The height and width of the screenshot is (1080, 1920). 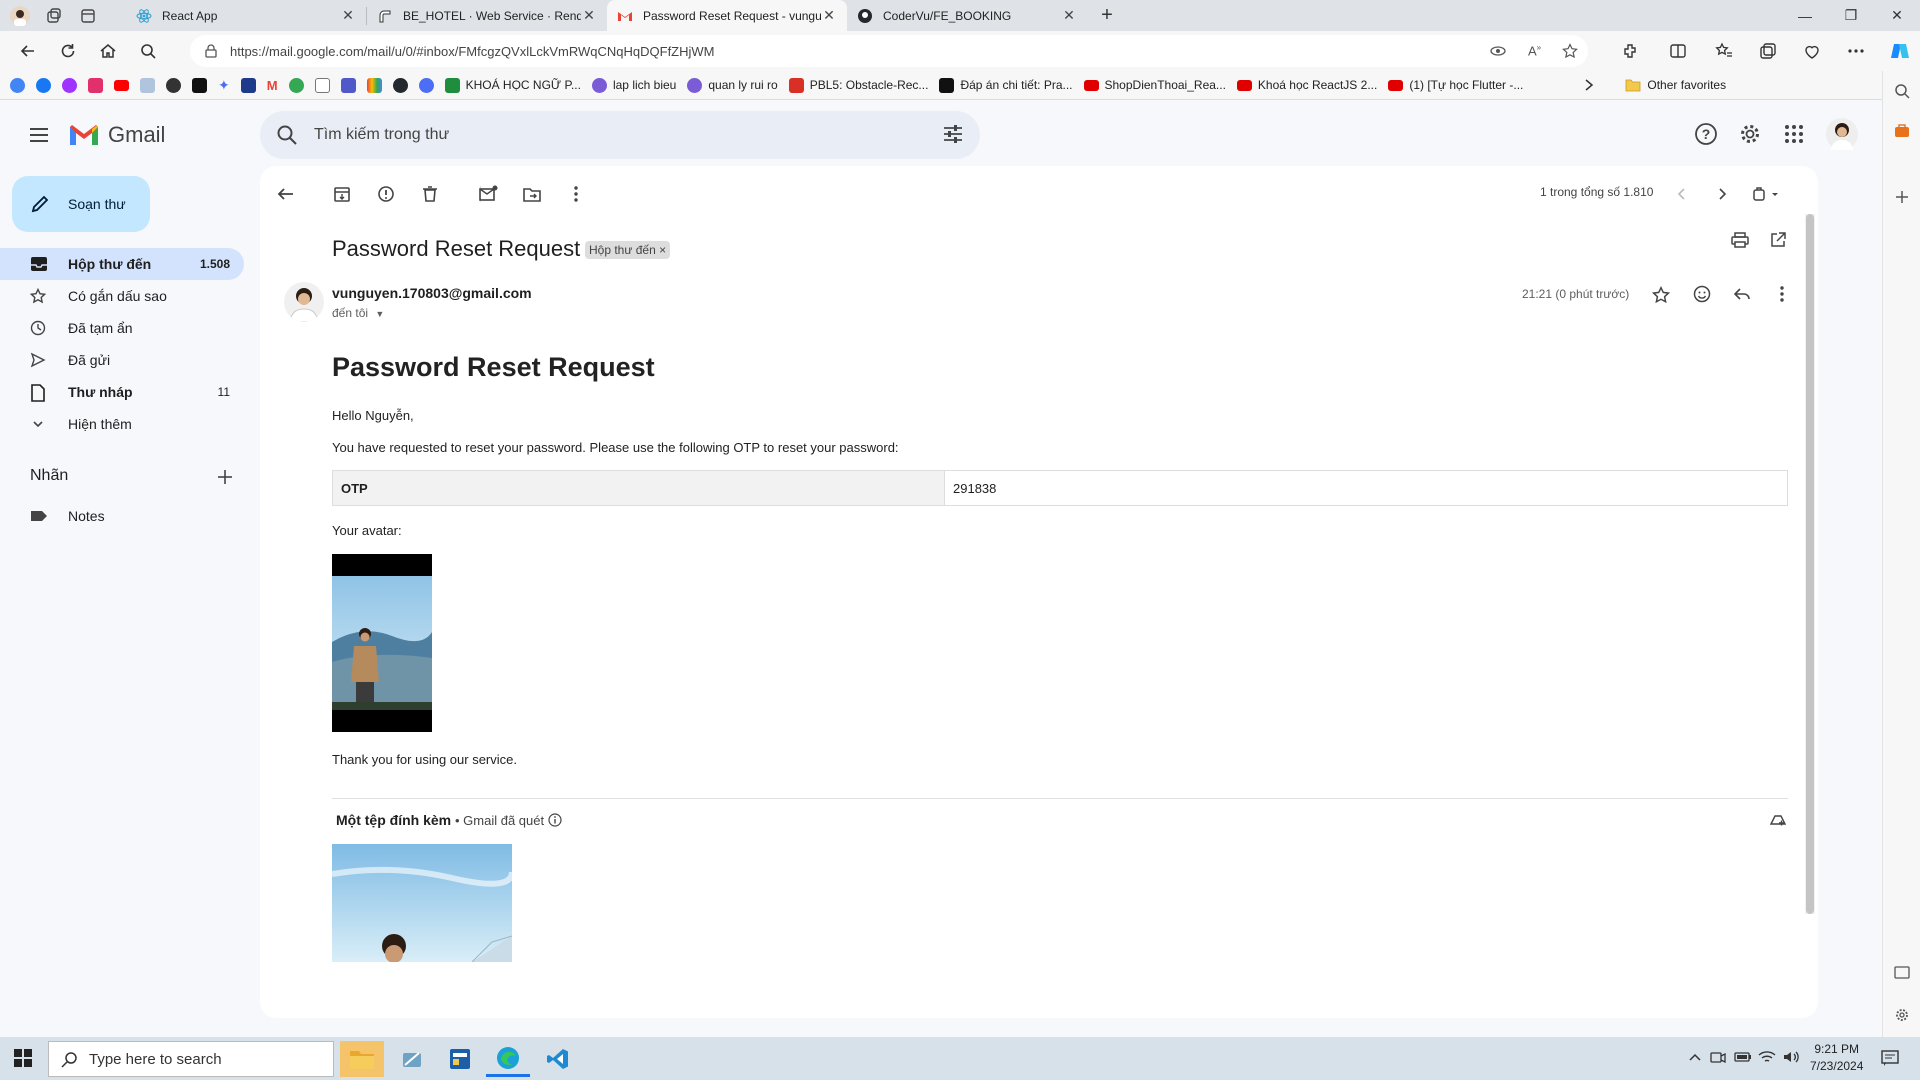 I want to click on refresh-icon, so click(x=68, y=51).